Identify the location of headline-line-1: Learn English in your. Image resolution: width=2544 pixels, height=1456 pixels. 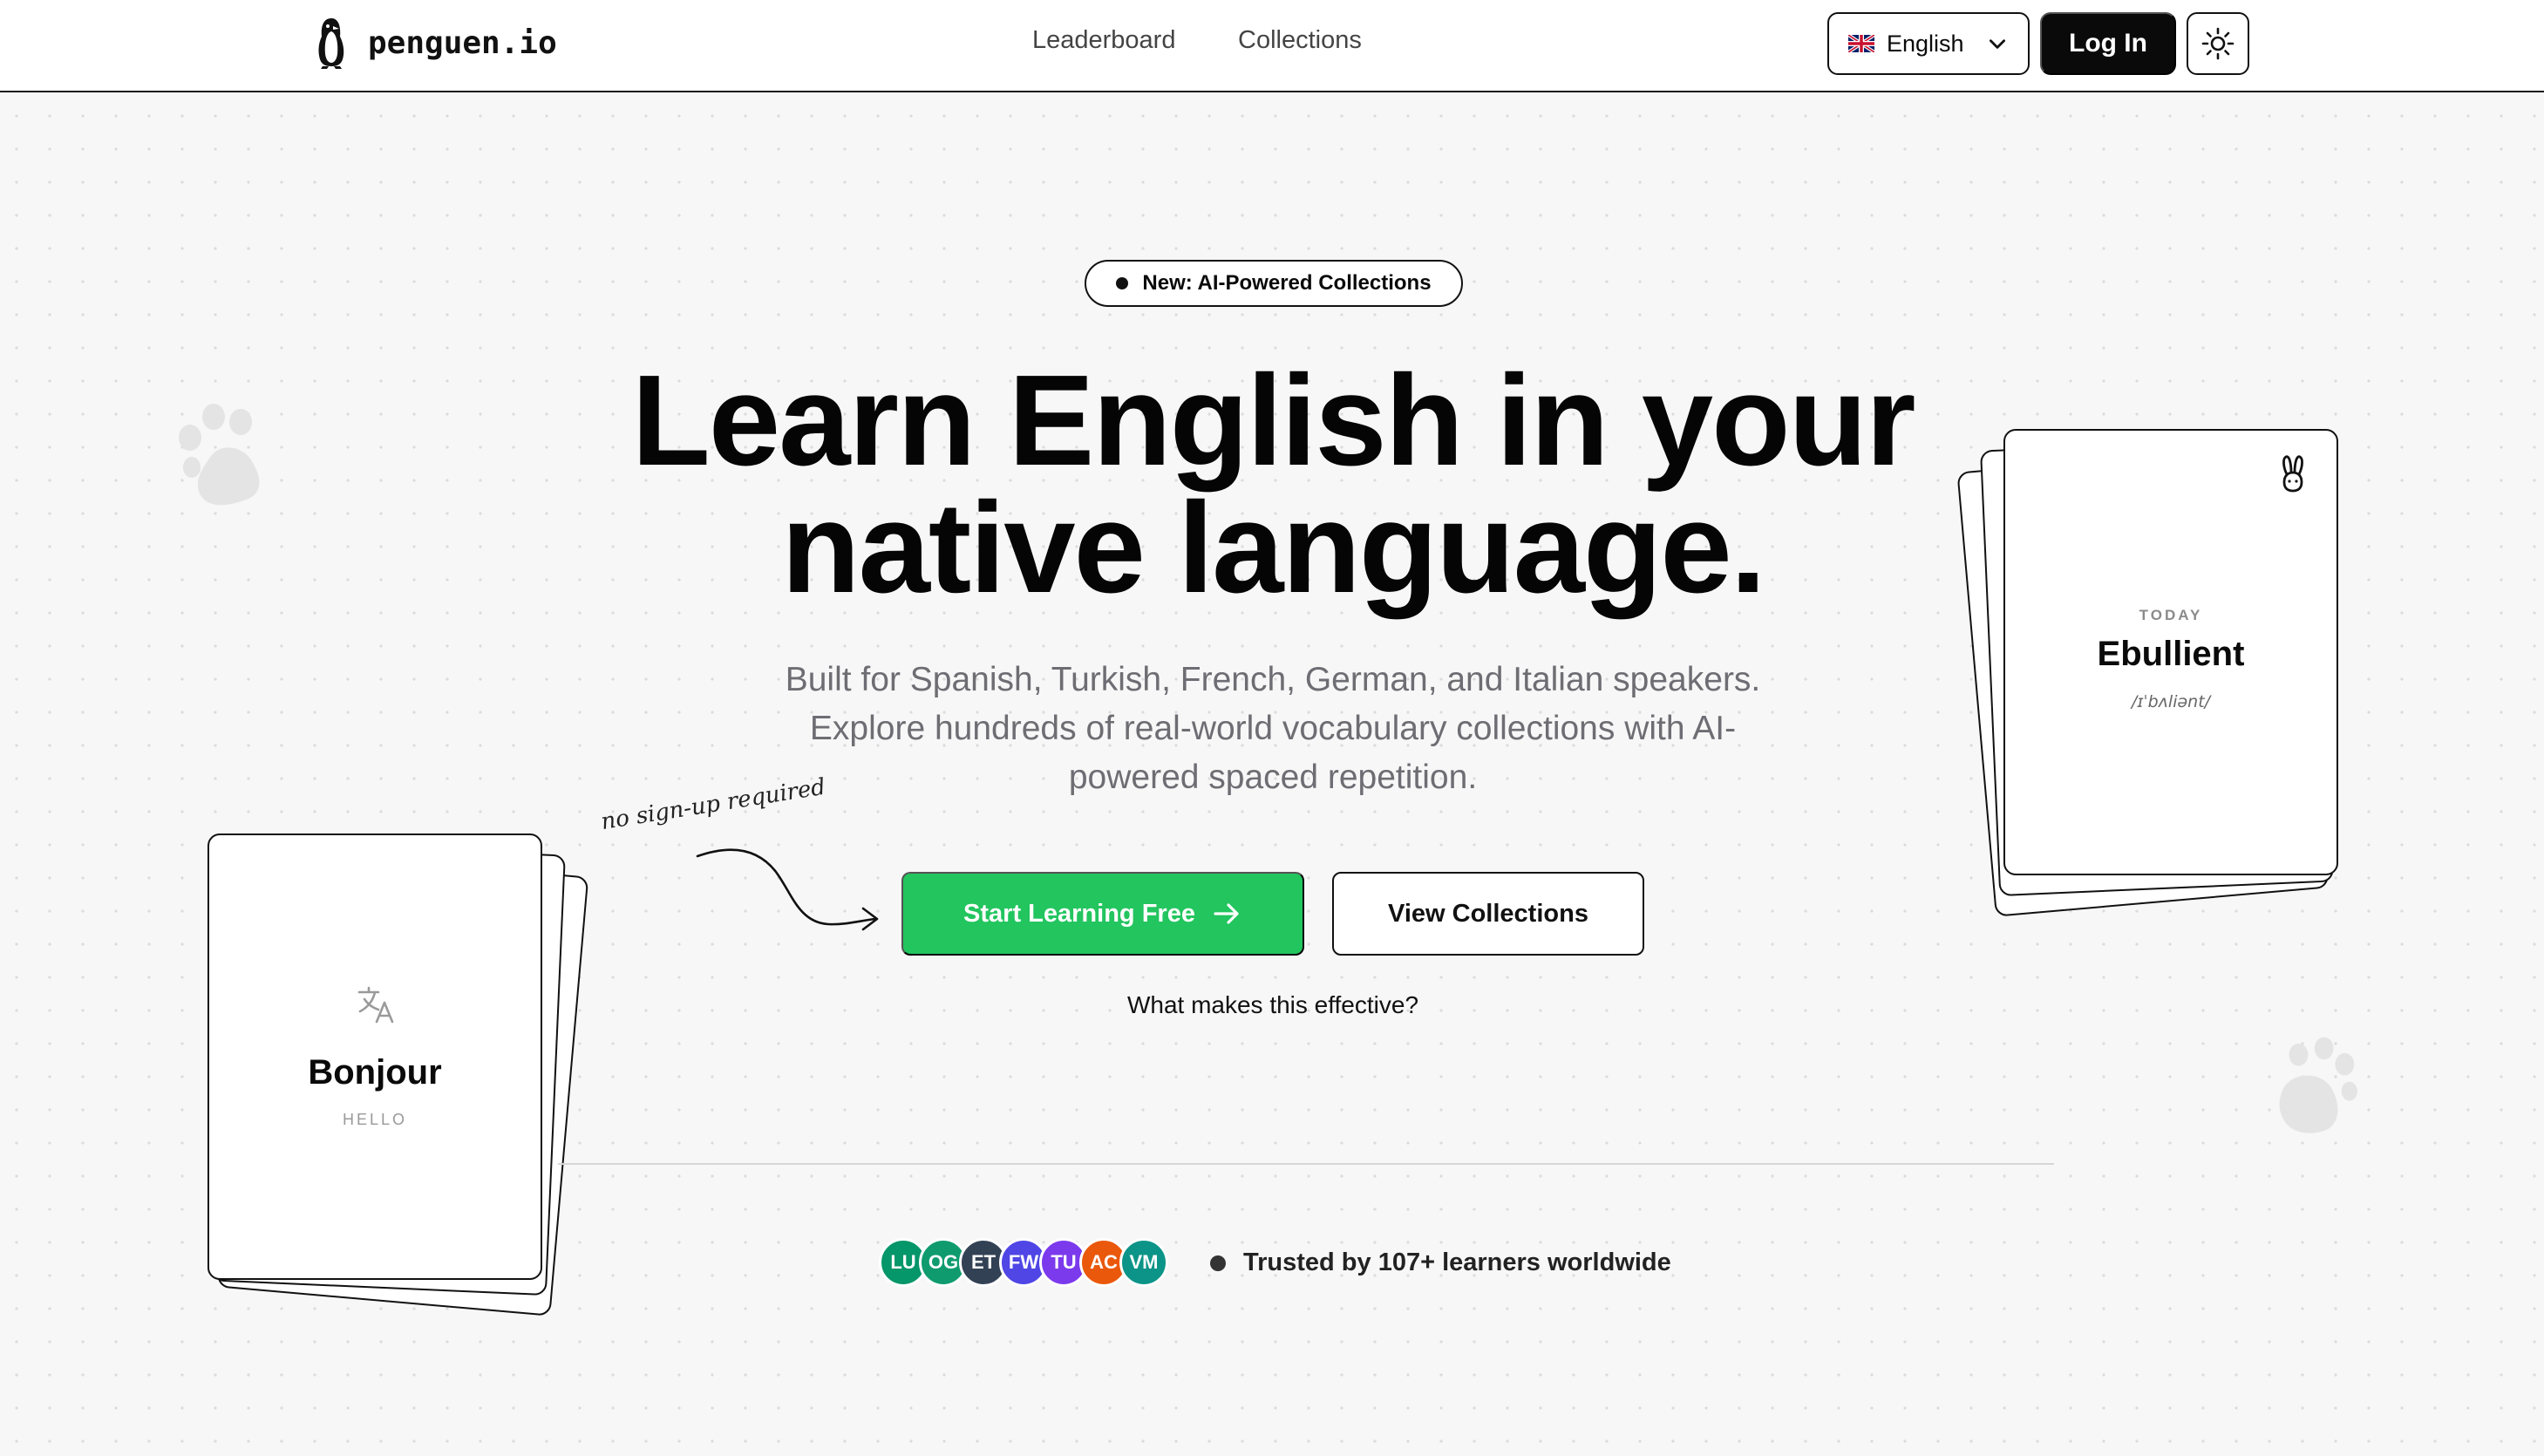
(1273, 421).